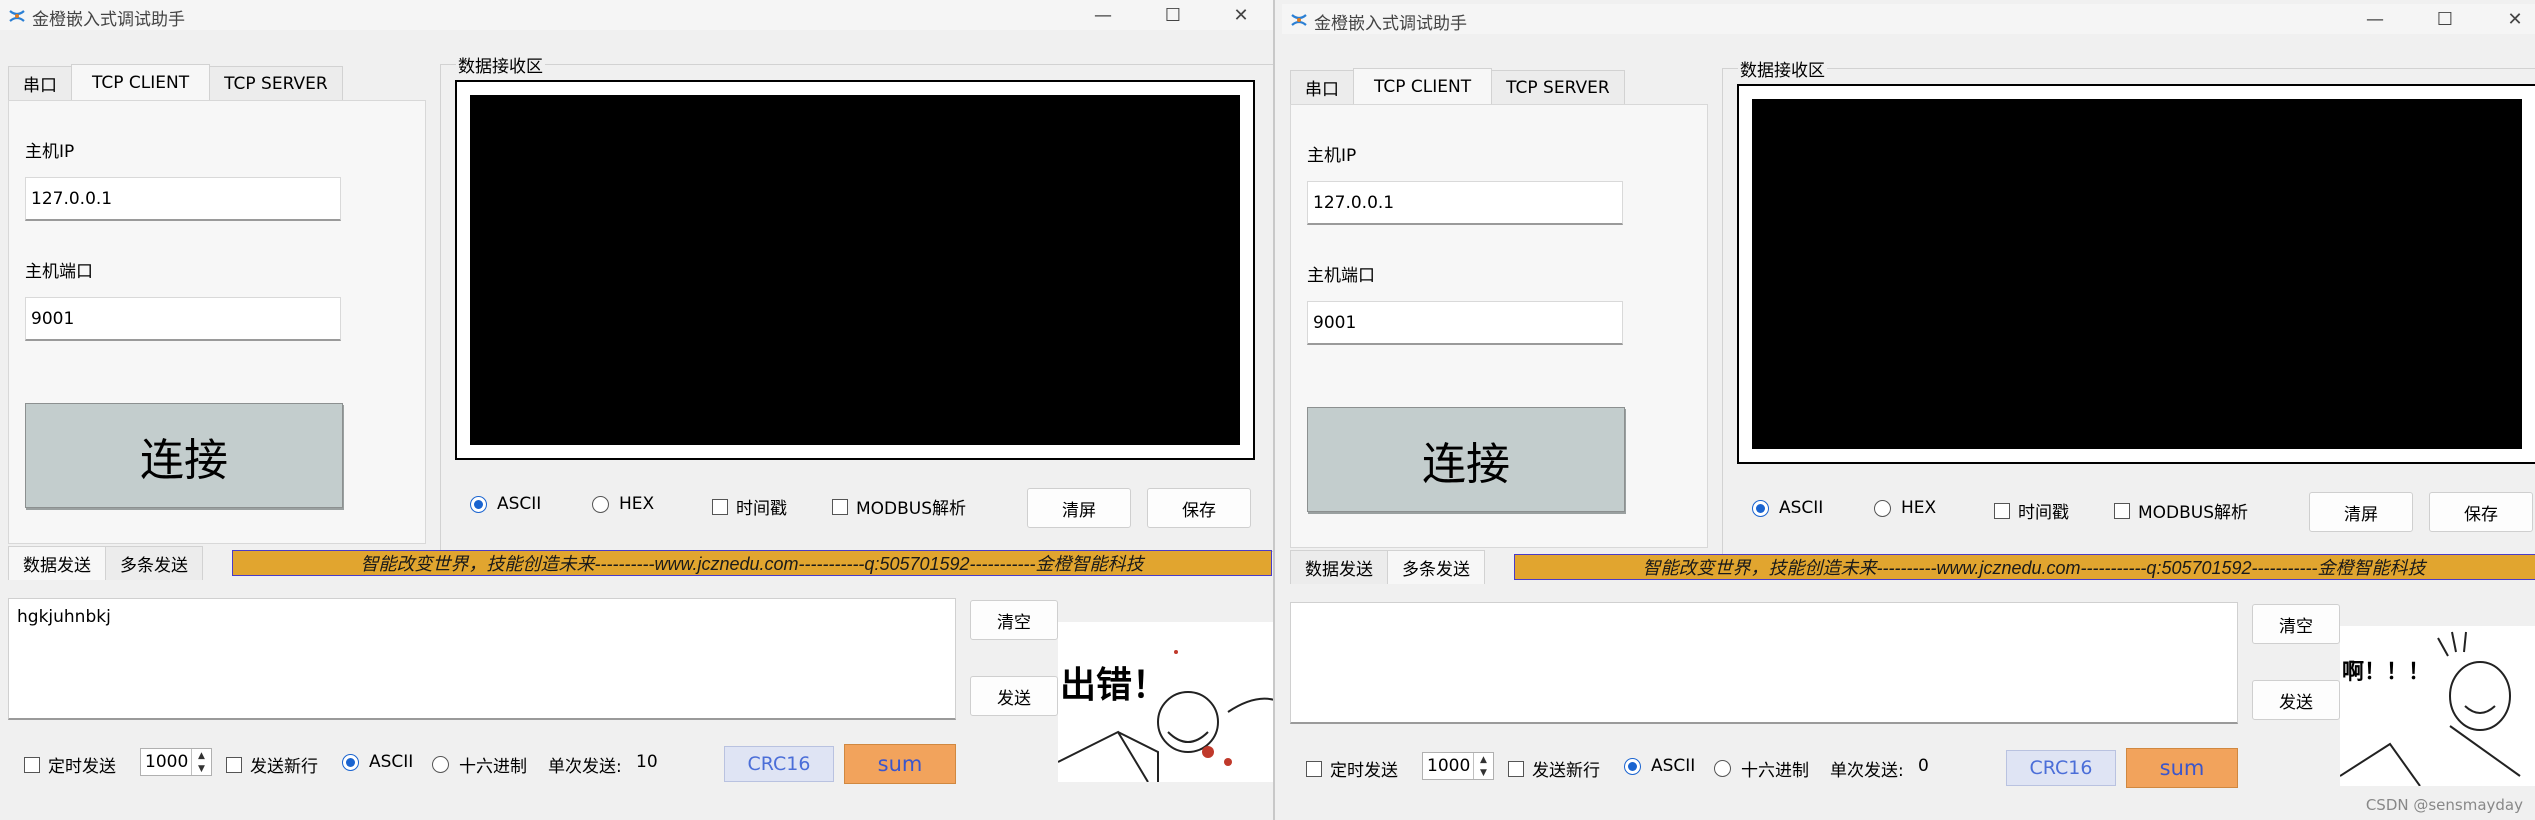 The width and height of the screenshot is (2535, 820). I want to click on receive-screen, so click(855, 270).